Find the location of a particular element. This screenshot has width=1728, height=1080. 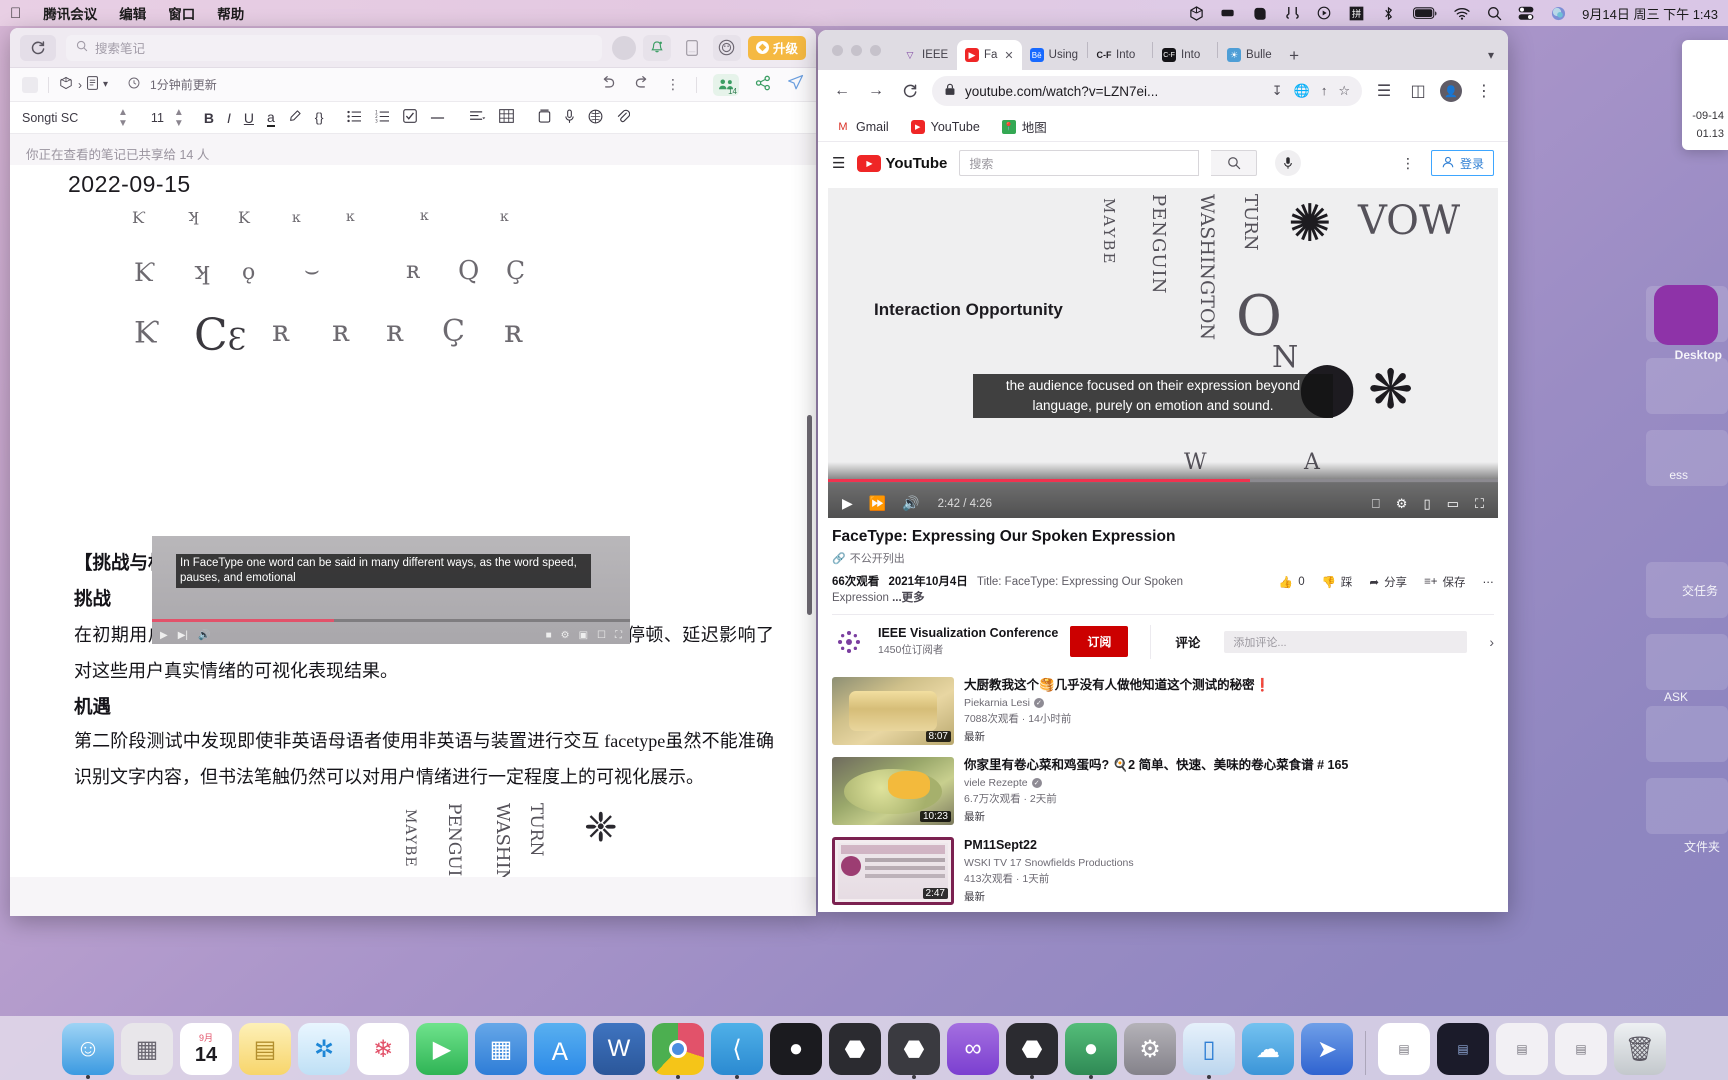

unity-icon is located at coordinates (1196, 13).